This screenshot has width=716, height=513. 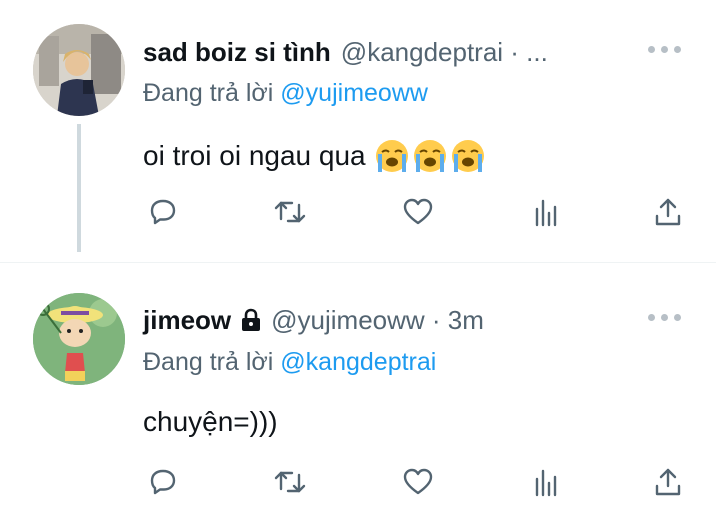 I want to click on tweet-text: chuyện=))), so click(x=210, y=422).